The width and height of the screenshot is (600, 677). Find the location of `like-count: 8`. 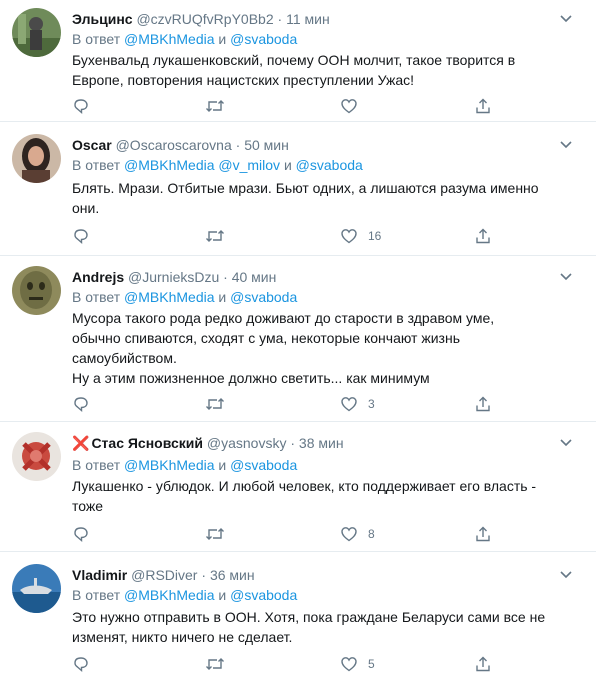

like-count: 8 is located at coordinates (371, 534).